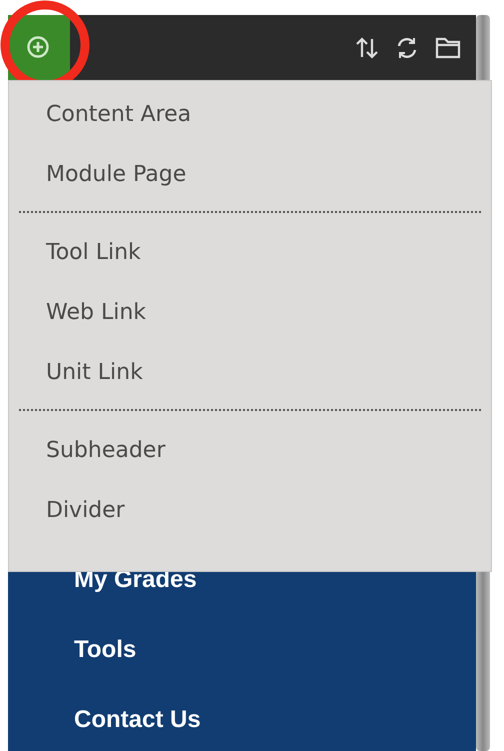  I want to click on up-down-arrows-icon, so click(367, 47).